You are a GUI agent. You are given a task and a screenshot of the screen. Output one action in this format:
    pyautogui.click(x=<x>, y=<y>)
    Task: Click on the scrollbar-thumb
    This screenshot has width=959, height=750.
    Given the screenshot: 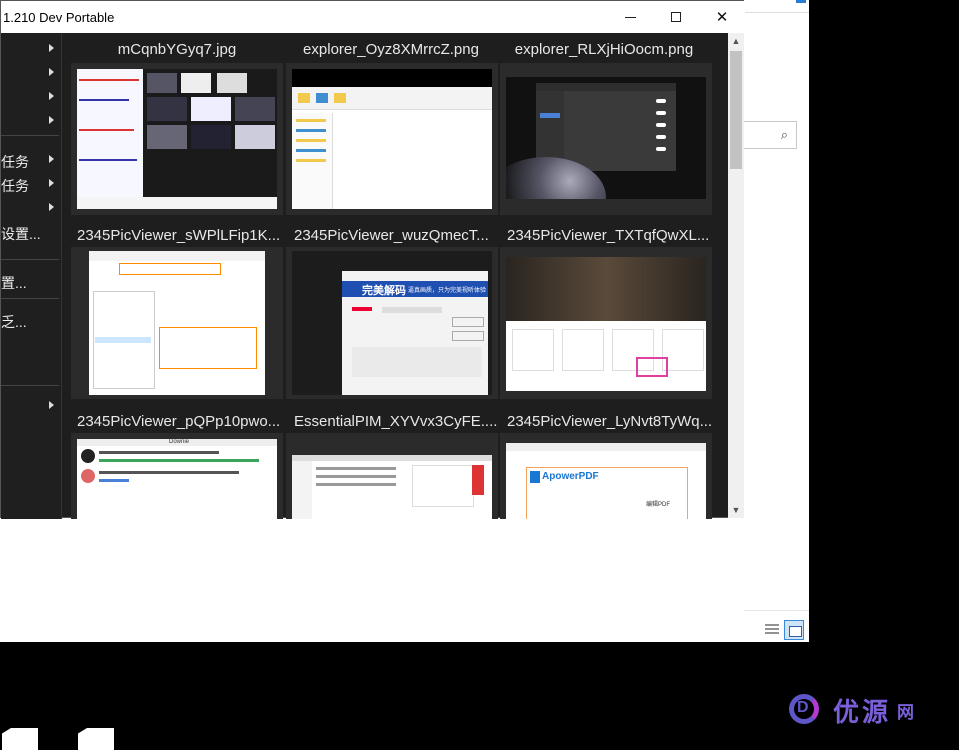 What is the action you would take?
    pyautogui.click(x=736, y=110)
    